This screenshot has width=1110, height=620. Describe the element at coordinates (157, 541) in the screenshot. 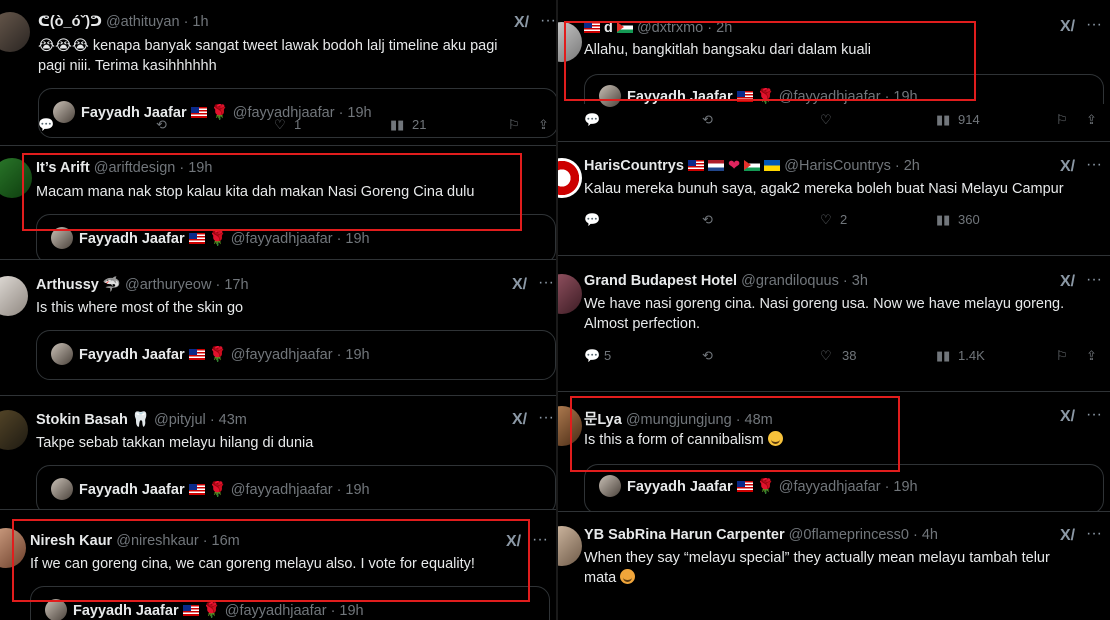

I see `author-handle: @nireshkaur` at that location.